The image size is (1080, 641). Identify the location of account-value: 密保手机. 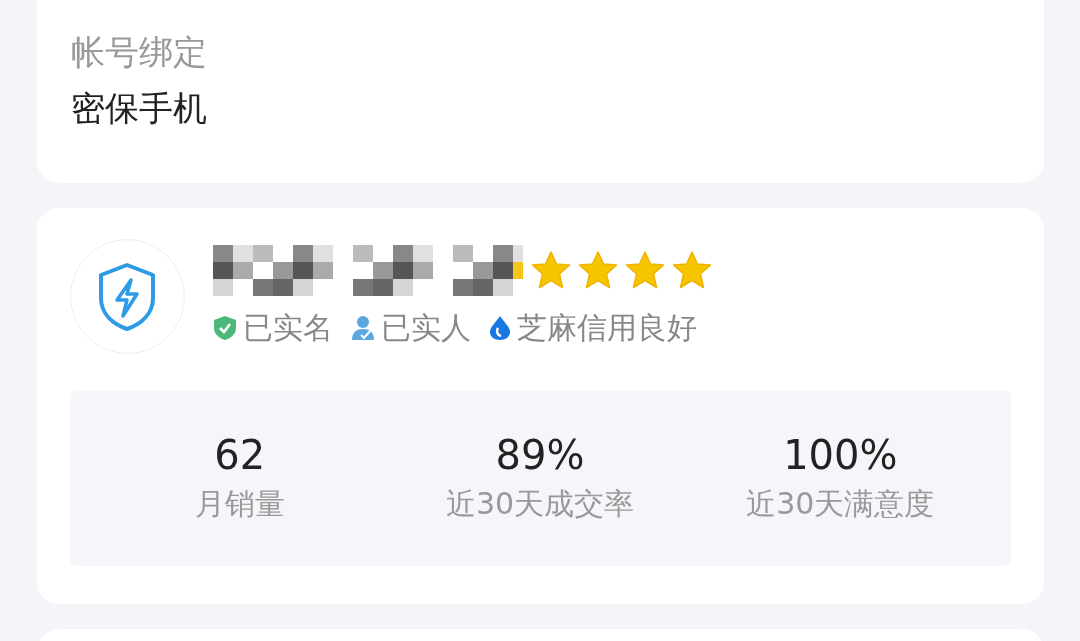
(139, 108).